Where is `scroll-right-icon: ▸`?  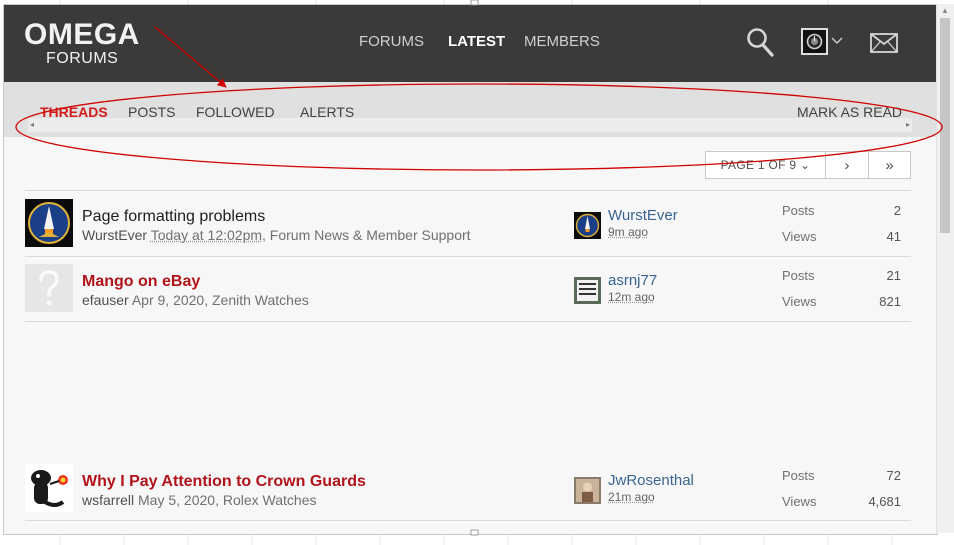
scroll-right-icon: ▸ is located at coordinates (908, 124).